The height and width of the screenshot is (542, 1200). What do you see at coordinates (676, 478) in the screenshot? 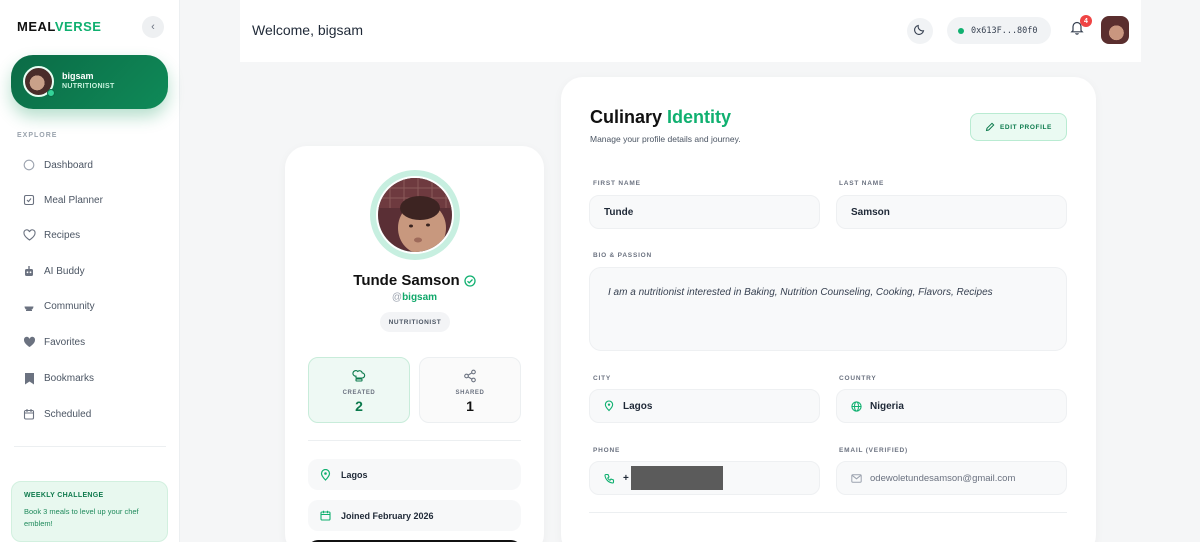
I see `redacted-phone-block` at bounding box center [676, 478].